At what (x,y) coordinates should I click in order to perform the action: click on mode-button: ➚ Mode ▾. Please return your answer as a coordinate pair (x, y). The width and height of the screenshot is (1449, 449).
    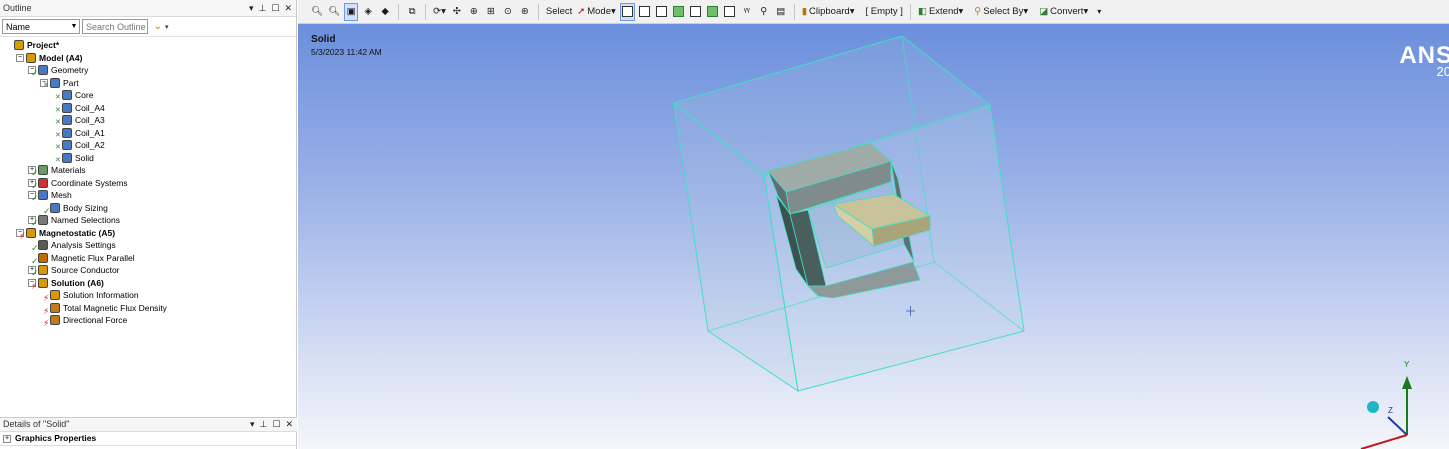
    Looking at the image, I should click on (596, 12).